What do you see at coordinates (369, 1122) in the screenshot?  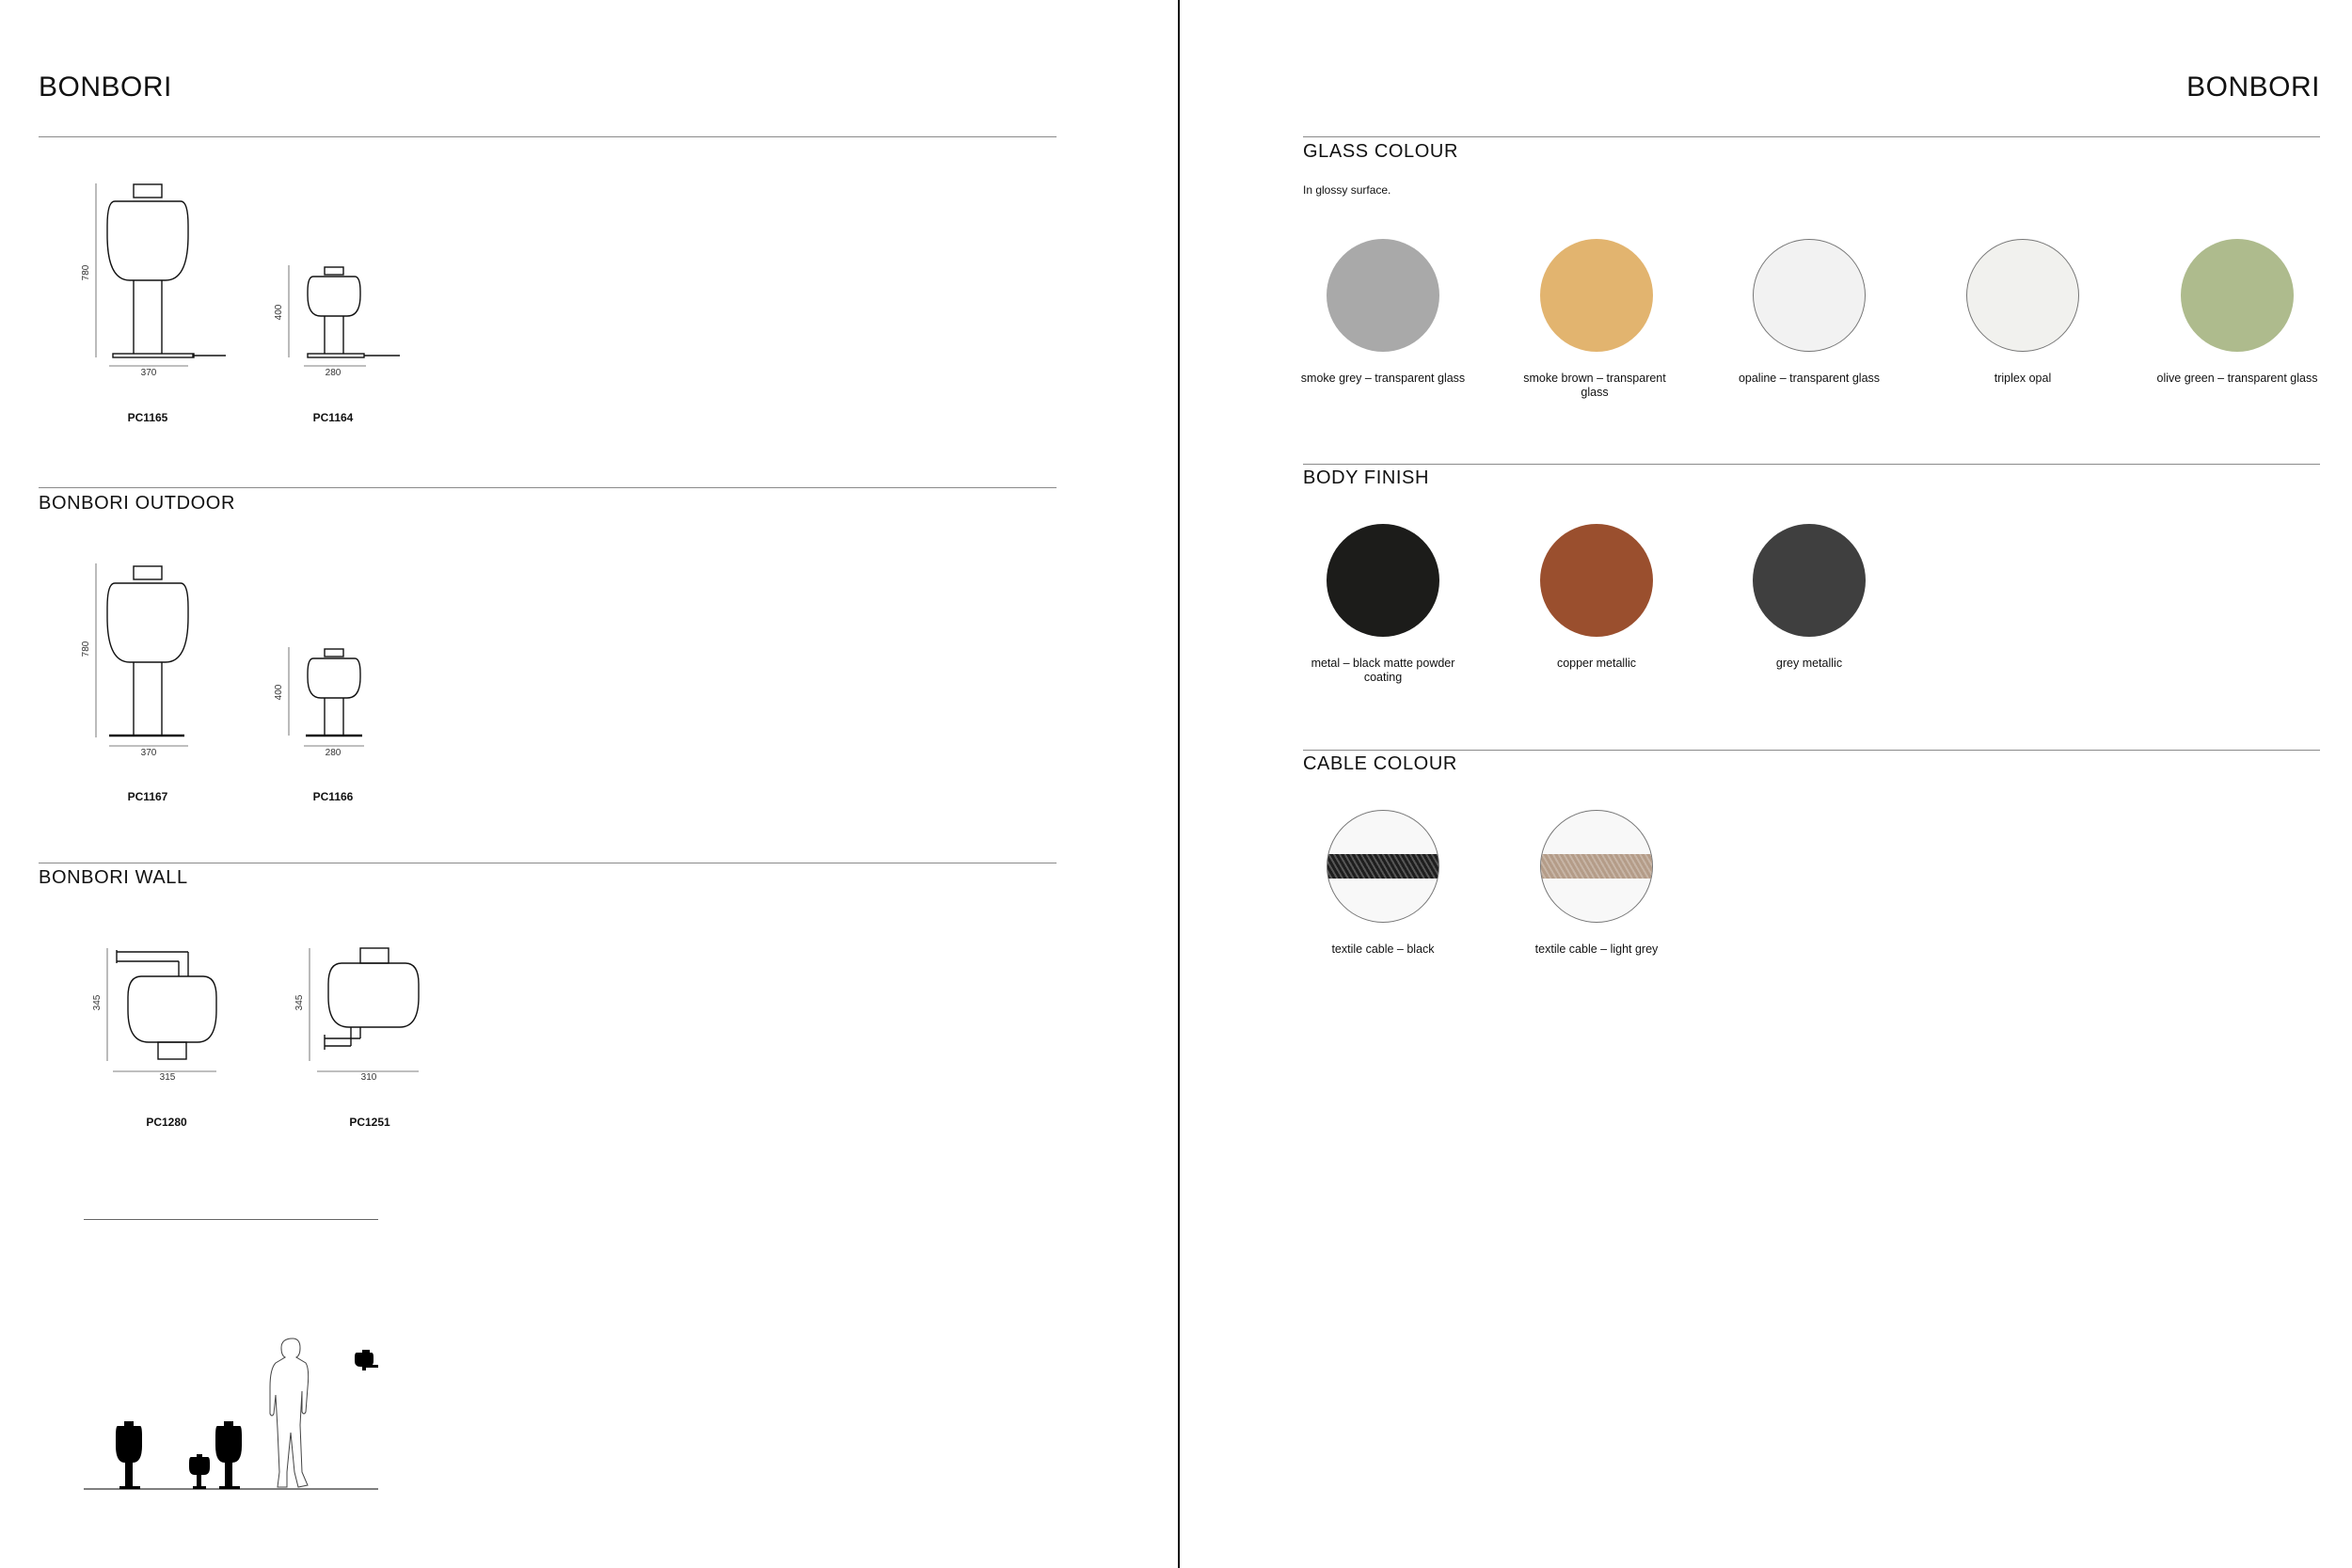 I see `product-code: PC1251` at bounding box center [369, 1122].